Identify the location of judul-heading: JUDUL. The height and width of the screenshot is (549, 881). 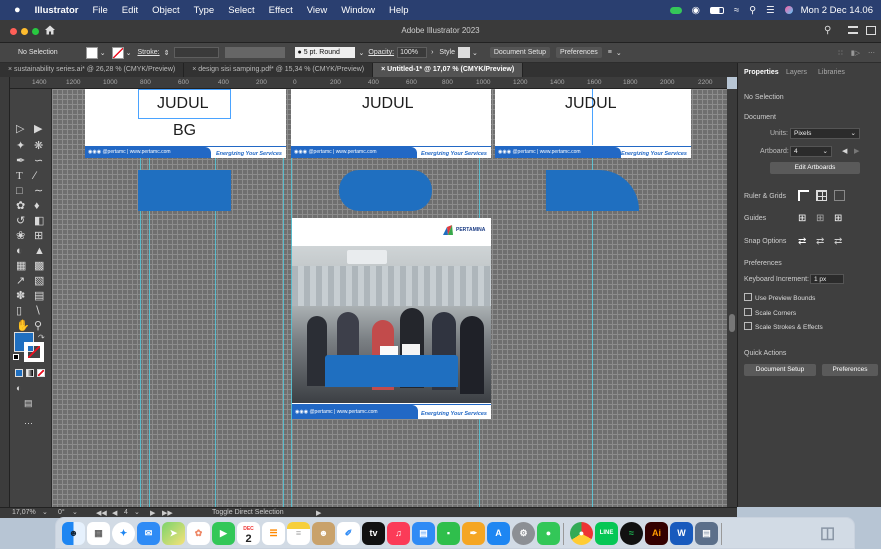
(388, 104).